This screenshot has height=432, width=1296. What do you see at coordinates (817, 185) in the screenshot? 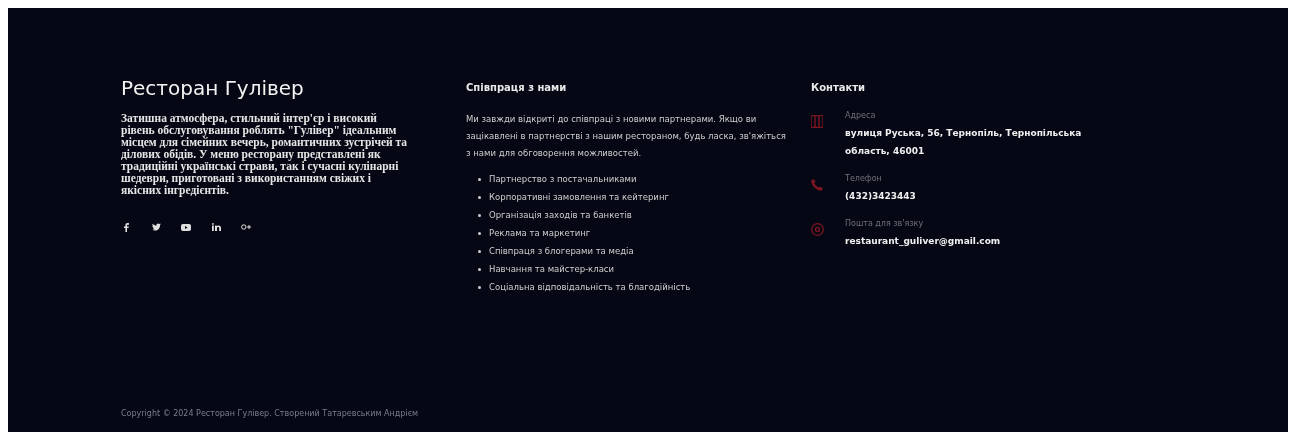
I see `phone-icon` at bounding box center [817, 185].